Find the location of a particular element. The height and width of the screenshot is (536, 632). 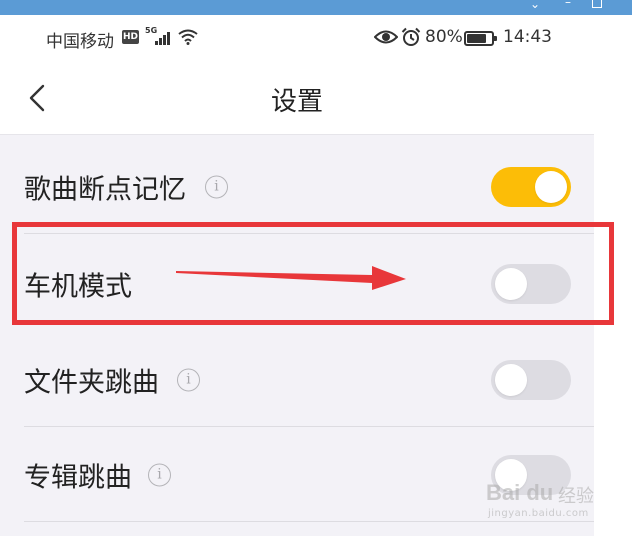

status-bar: 中国移动 HD 5G 80% 14:43 is located at coordinates (297, 38).